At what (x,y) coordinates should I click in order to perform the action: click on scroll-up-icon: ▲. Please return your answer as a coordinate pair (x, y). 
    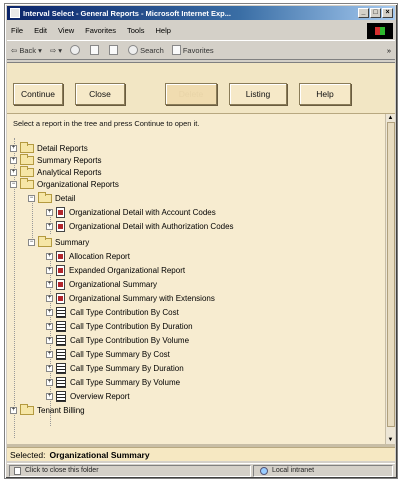
    Looking at the image, I should click on (390, 118).